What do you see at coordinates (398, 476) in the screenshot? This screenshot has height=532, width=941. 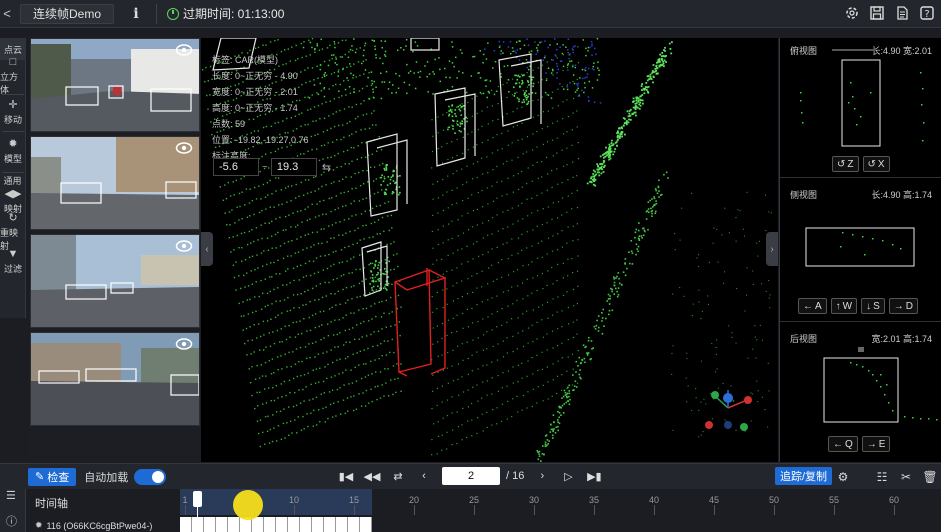 I see `loop-icon: ⇄` at bounding box center [398, 476].